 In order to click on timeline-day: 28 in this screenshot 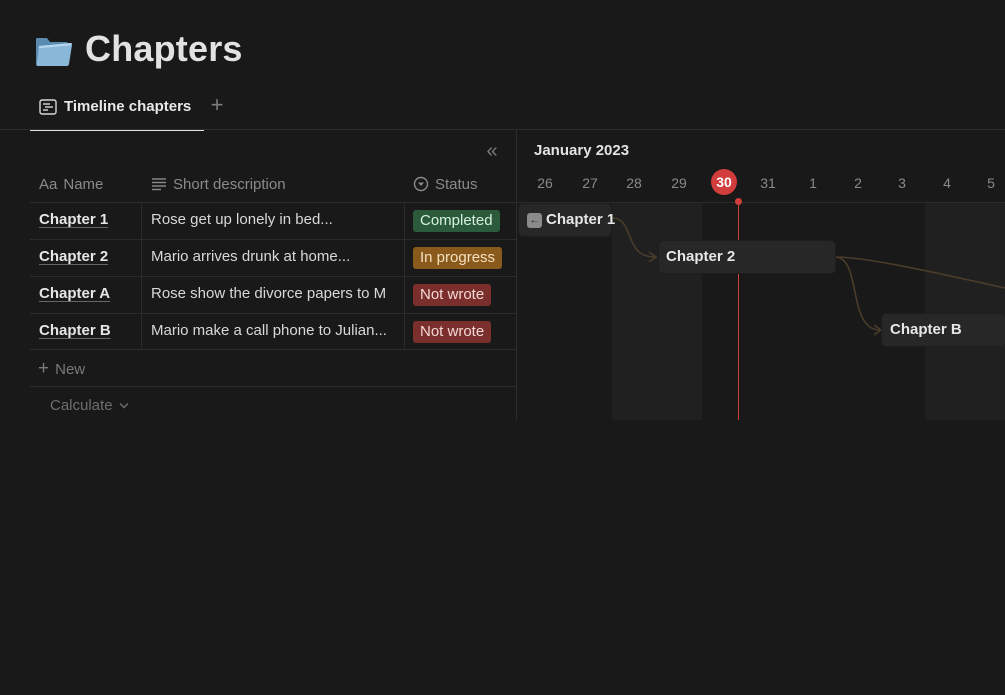, I will do `click(634, 183)`.